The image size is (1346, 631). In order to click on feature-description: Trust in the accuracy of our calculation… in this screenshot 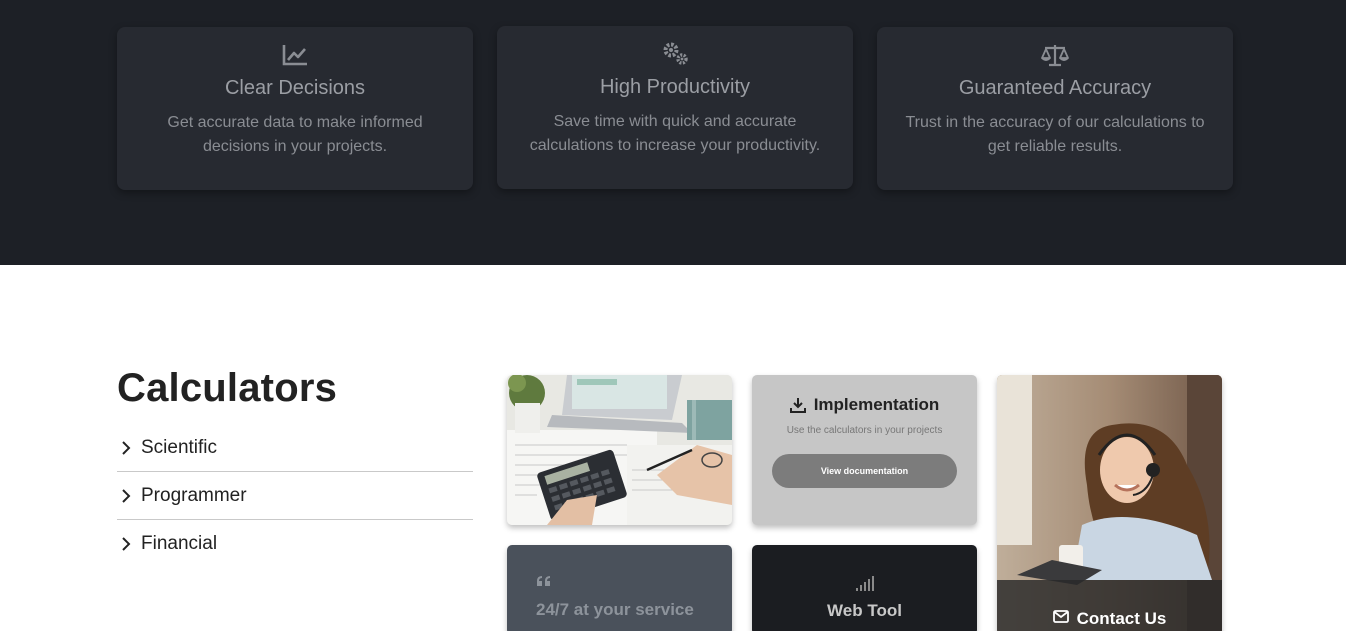, I will do `click(1055, 134)`.